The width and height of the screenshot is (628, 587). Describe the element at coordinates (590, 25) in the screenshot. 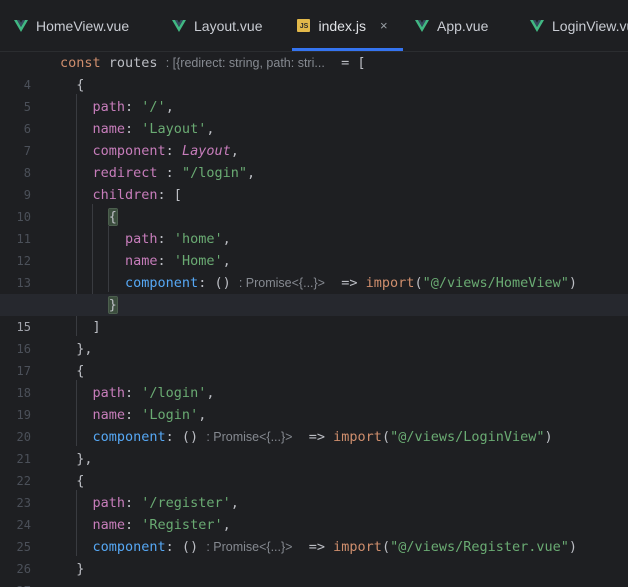

I see `tab-label: LoginView.vue` at that location.